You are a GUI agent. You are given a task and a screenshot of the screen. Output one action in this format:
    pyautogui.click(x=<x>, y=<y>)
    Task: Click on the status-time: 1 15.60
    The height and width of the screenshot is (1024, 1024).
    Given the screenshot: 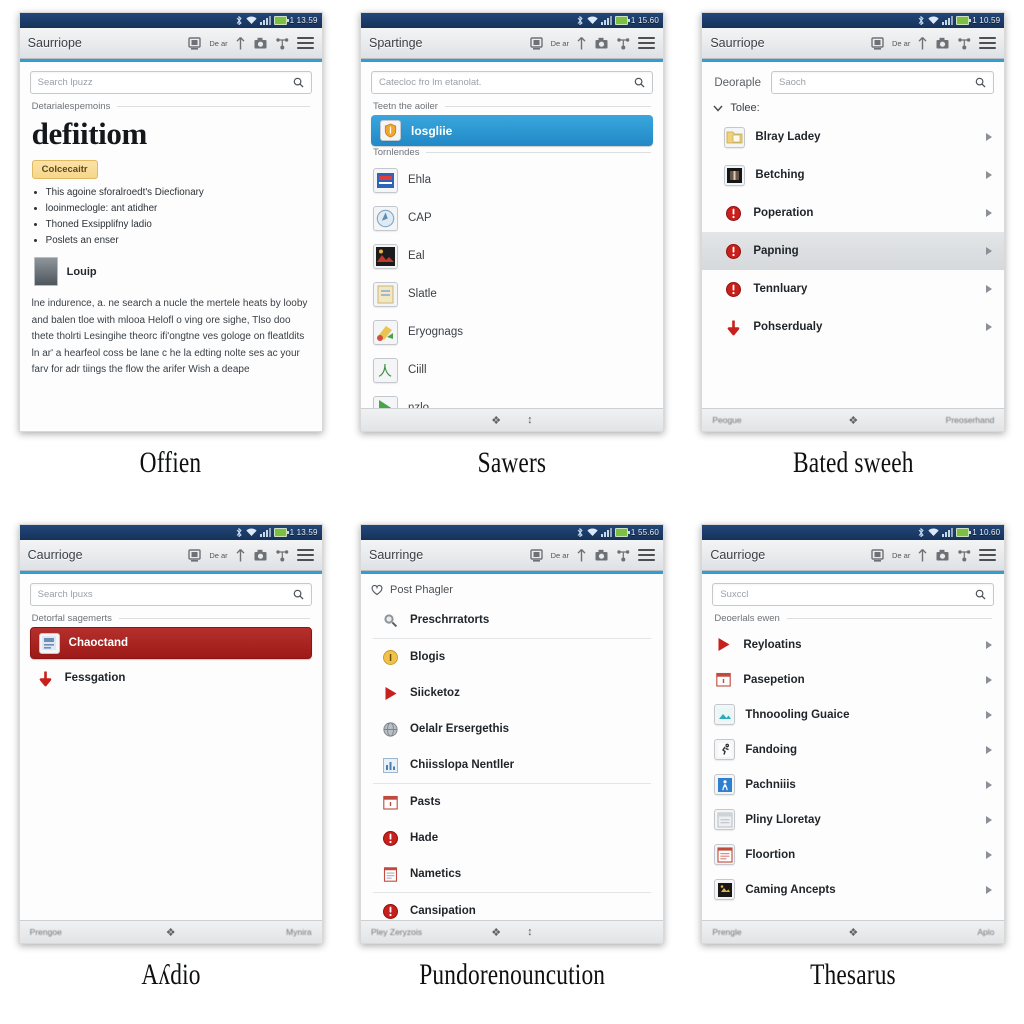 What is the action you would take?
    pyautogui.click(x=644, y=20)
    